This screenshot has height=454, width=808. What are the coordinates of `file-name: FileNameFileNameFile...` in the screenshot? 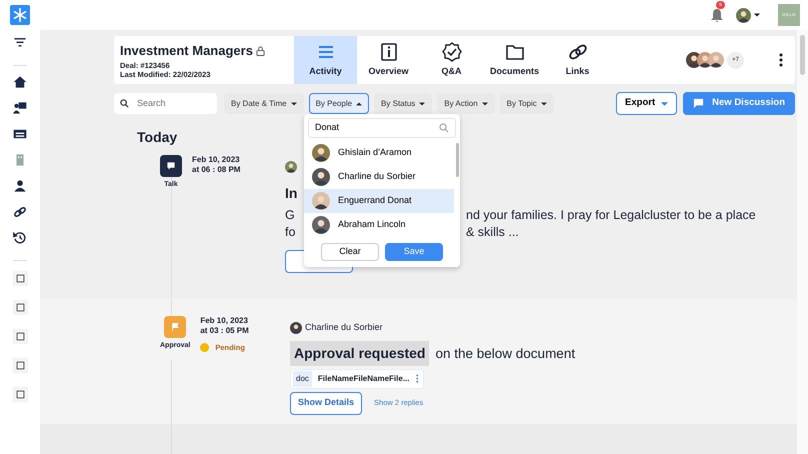 It's located at (364, 378).